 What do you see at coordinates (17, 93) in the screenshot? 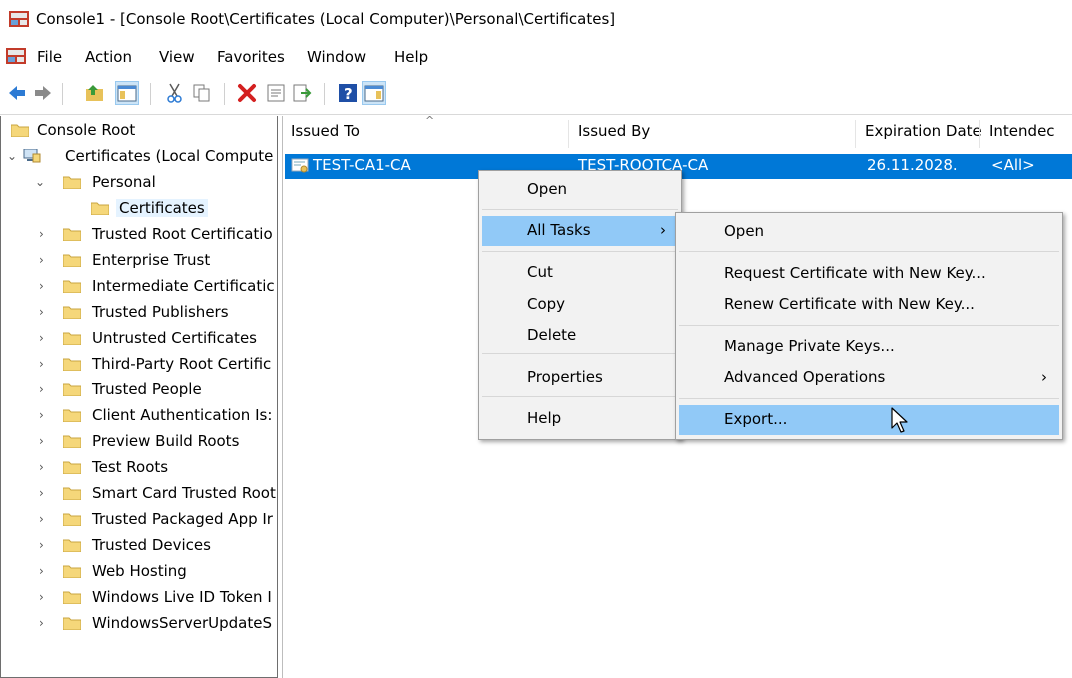
I see `back-icon` at bounding box center [17, 93].